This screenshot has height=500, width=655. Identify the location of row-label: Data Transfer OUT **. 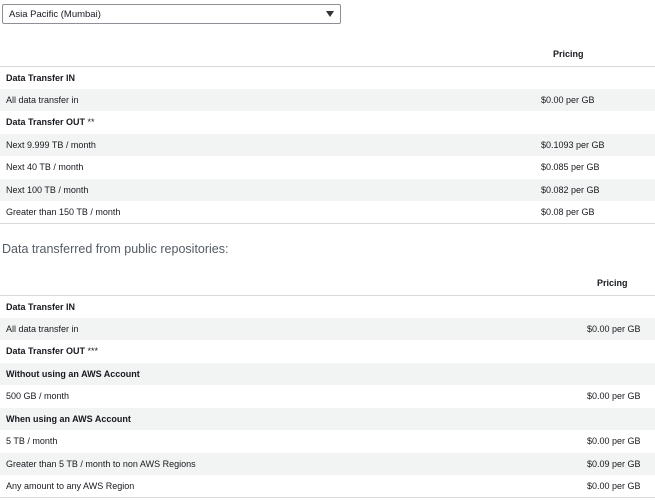
(50, 122).